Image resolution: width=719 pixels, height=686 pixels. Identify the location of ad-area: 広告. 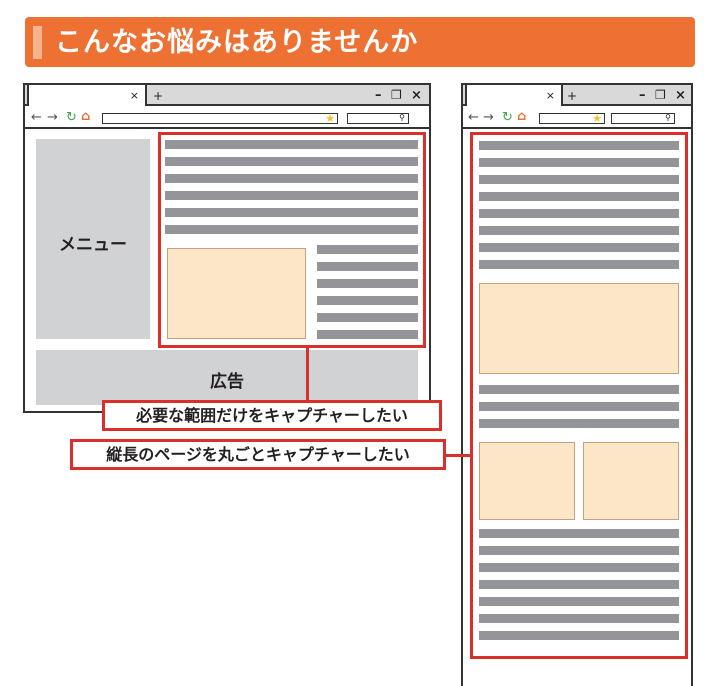
(227, 377).